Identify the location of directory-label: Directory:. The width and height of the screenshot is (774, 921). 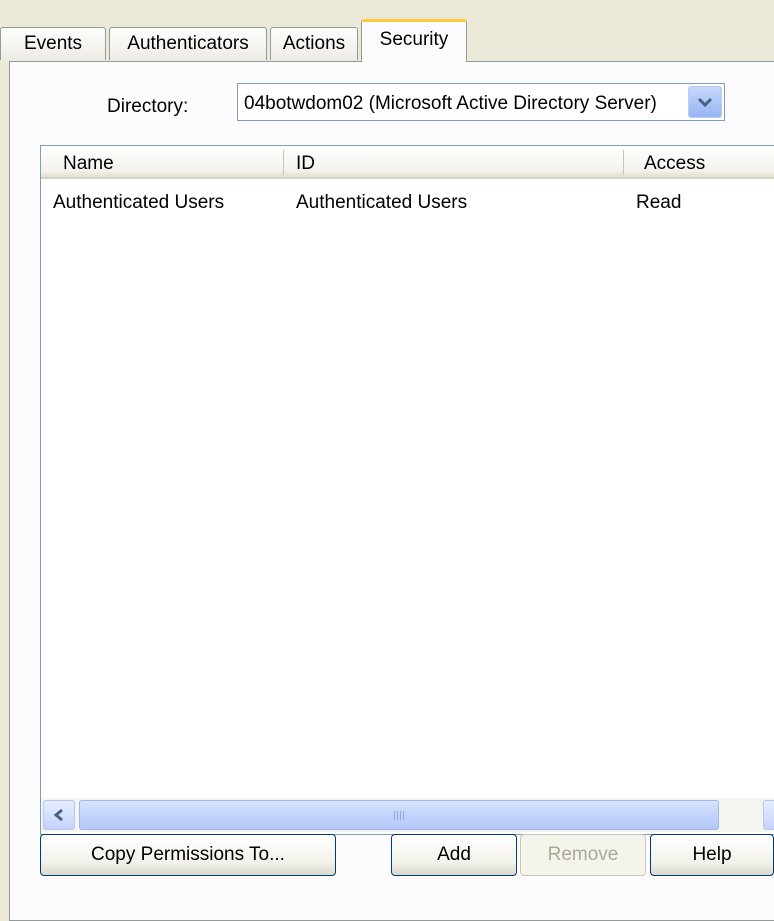
(148, 106).